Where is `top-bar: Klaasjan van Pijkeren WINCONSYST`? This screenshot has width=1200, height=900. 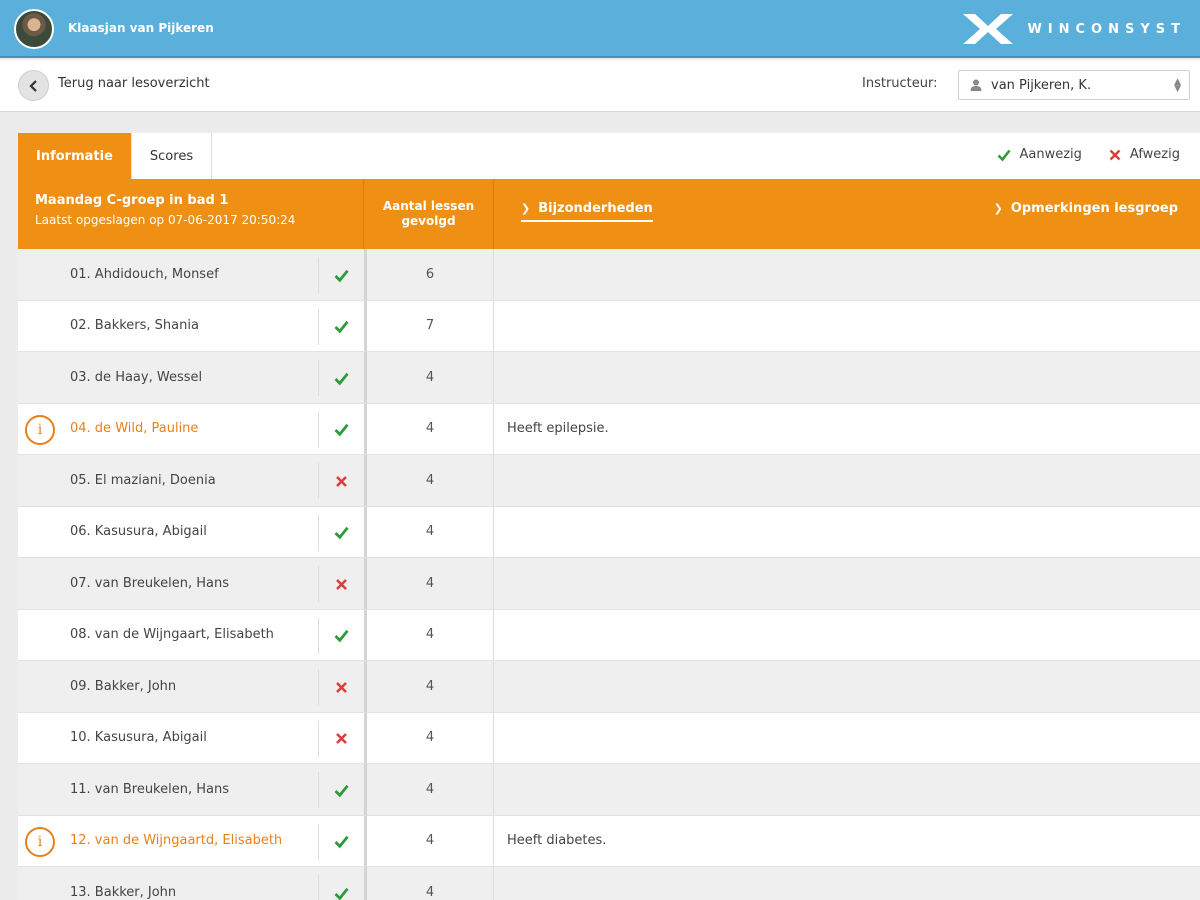
top-bar: Klaasjan van Pijkeren WINCONSYST is located at coordinates (600, 29).